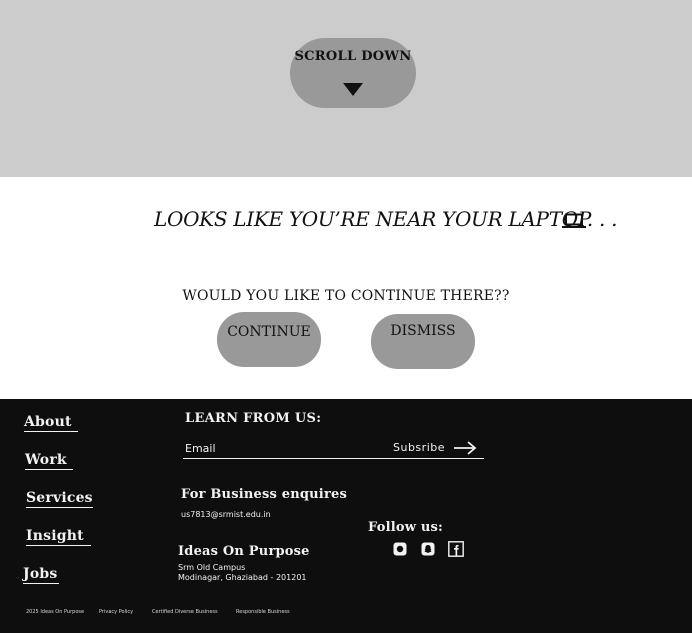  What do you see at coordinates (212, 567) in the screenshot?
I see `address-line-1: Srm Old Campus` at bounding box center [212, 567].